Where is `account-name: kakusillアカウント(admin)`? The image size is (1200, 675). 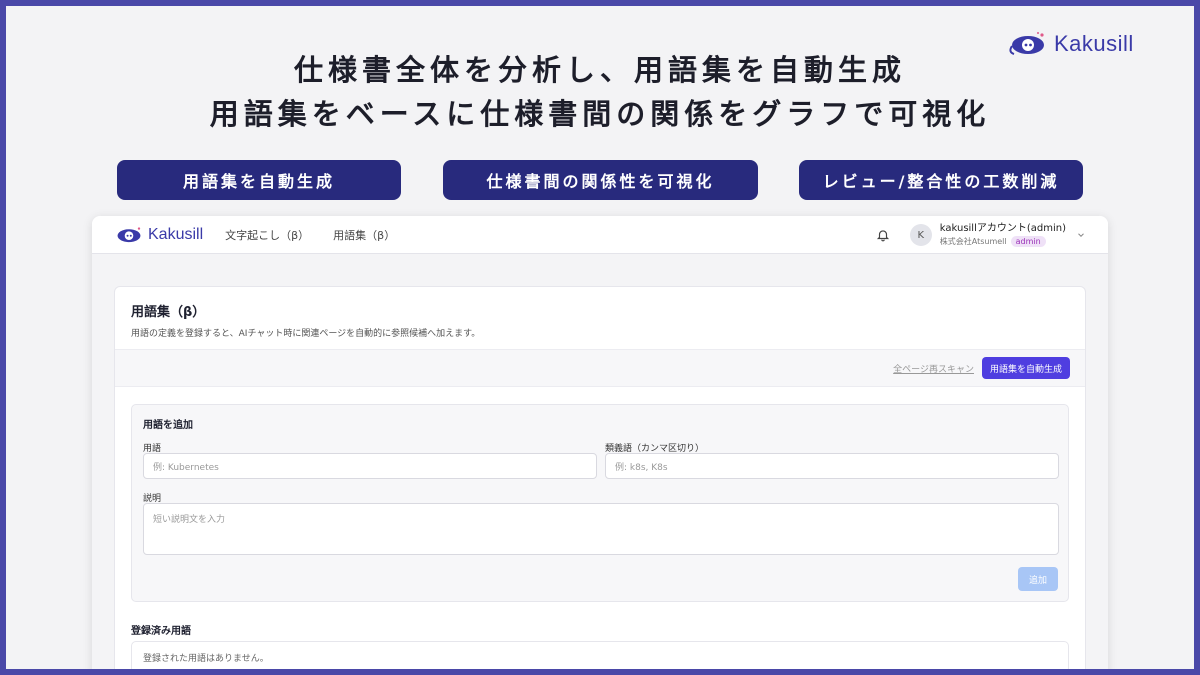 account-name: kakusillアカウント(admin) is located at coordinates (1002, 228).